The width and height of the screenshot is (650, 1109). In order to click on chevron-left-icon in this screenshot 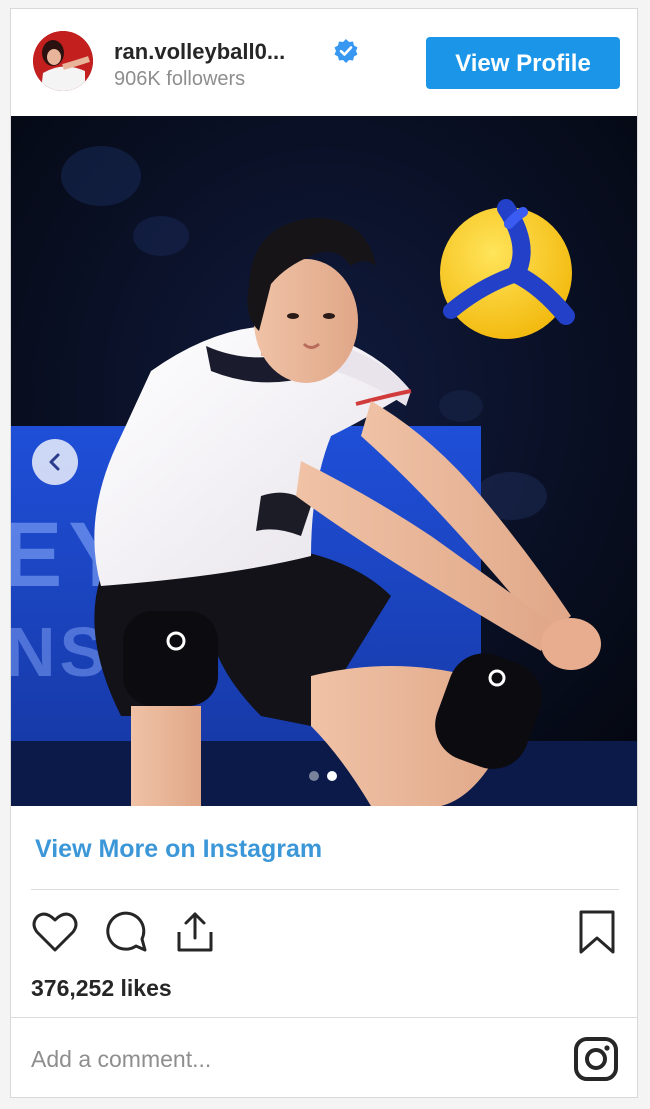, I will do `click(54, 462)`.